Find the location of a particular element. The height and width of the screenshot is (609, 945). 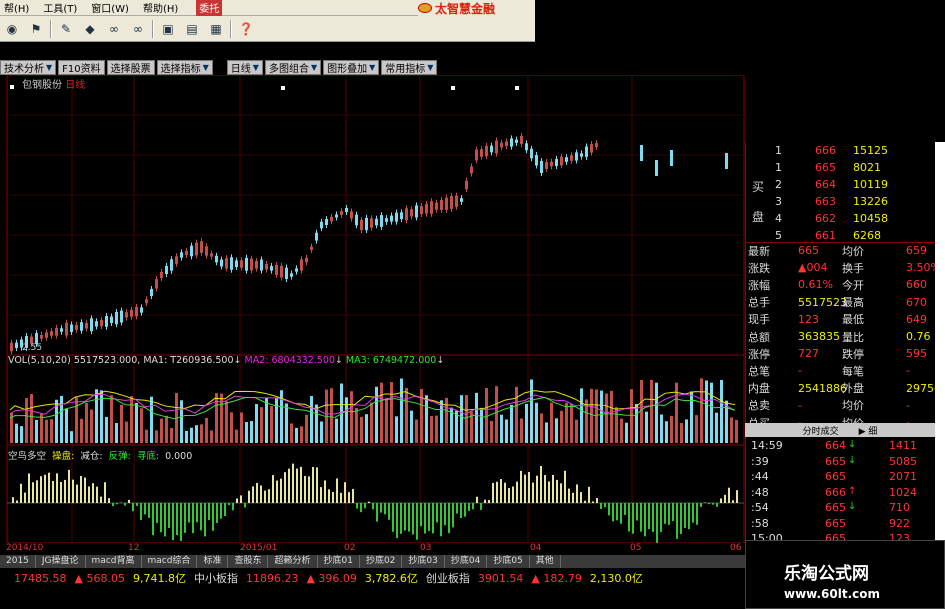

order-book-row: 4 662 10458 is located at coordinates (831, 218).